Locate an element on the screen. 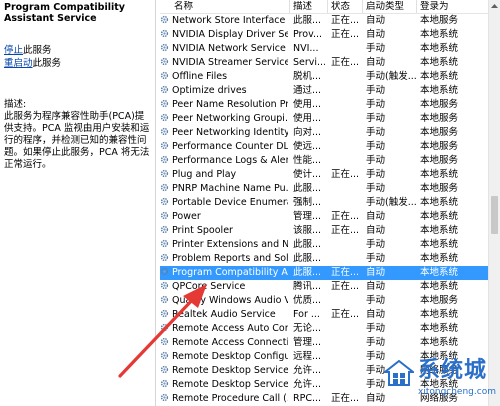 The image size is (500, 406). service-row: Optimize drives 通过... 手动 本地系统 is located at coordinates (324, 91).